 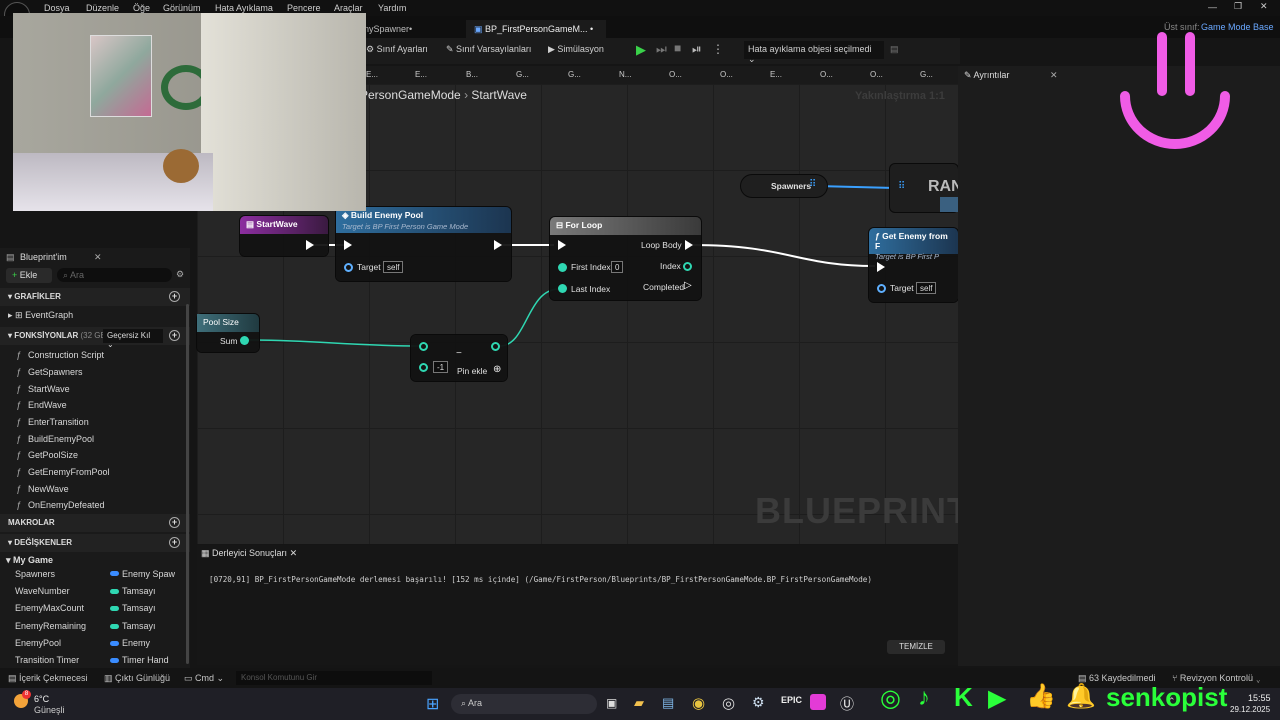 I want to click on epic-games-icon: EPIC, so click(x=791, y=700).